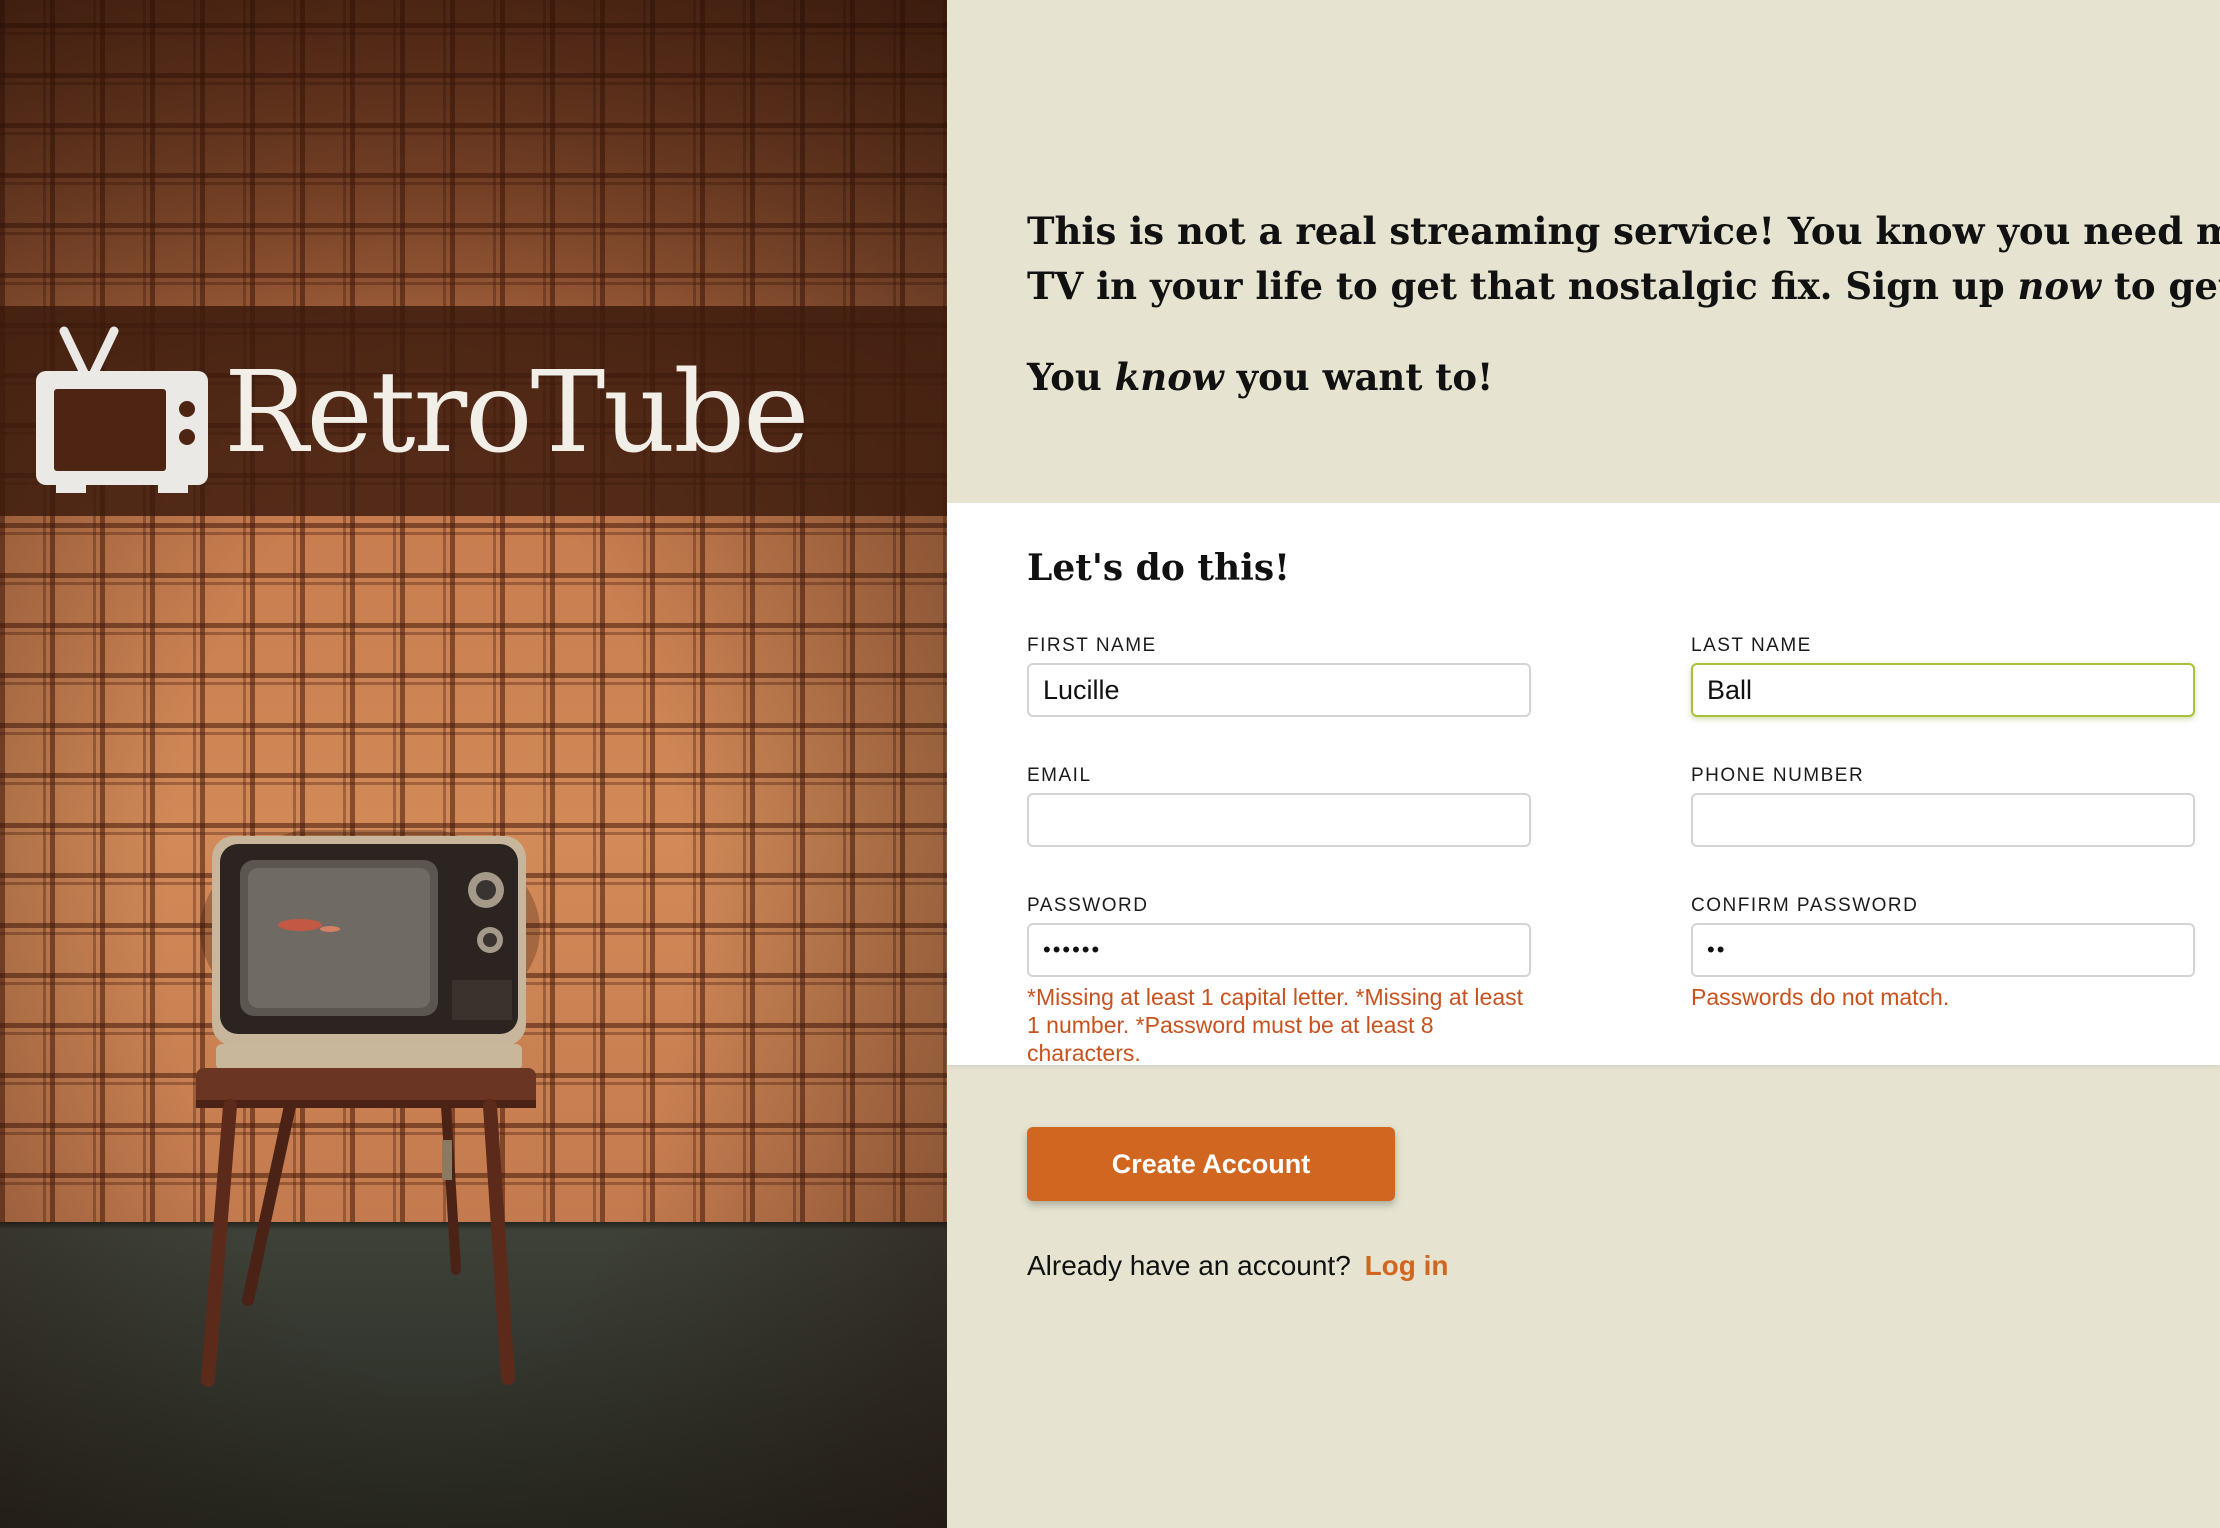 The height and width of the screenshot is (1528, 2220). I want to click on vintage-tv-illustration, so click(368, 1108).